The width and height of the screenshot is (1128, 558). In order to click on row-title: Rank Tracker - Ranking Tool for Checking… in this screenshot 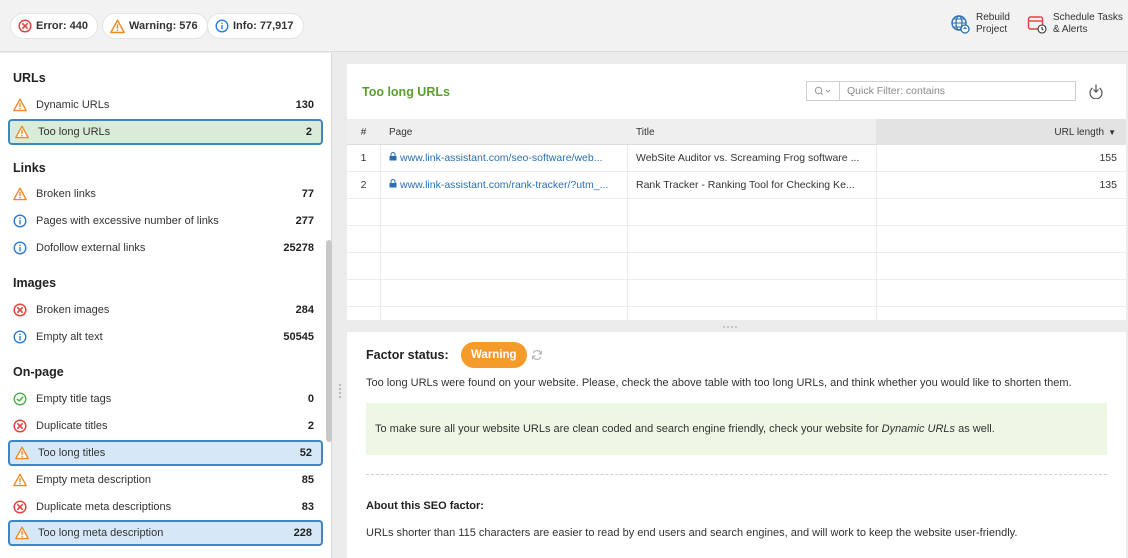, I will do `click(745, 185)`.